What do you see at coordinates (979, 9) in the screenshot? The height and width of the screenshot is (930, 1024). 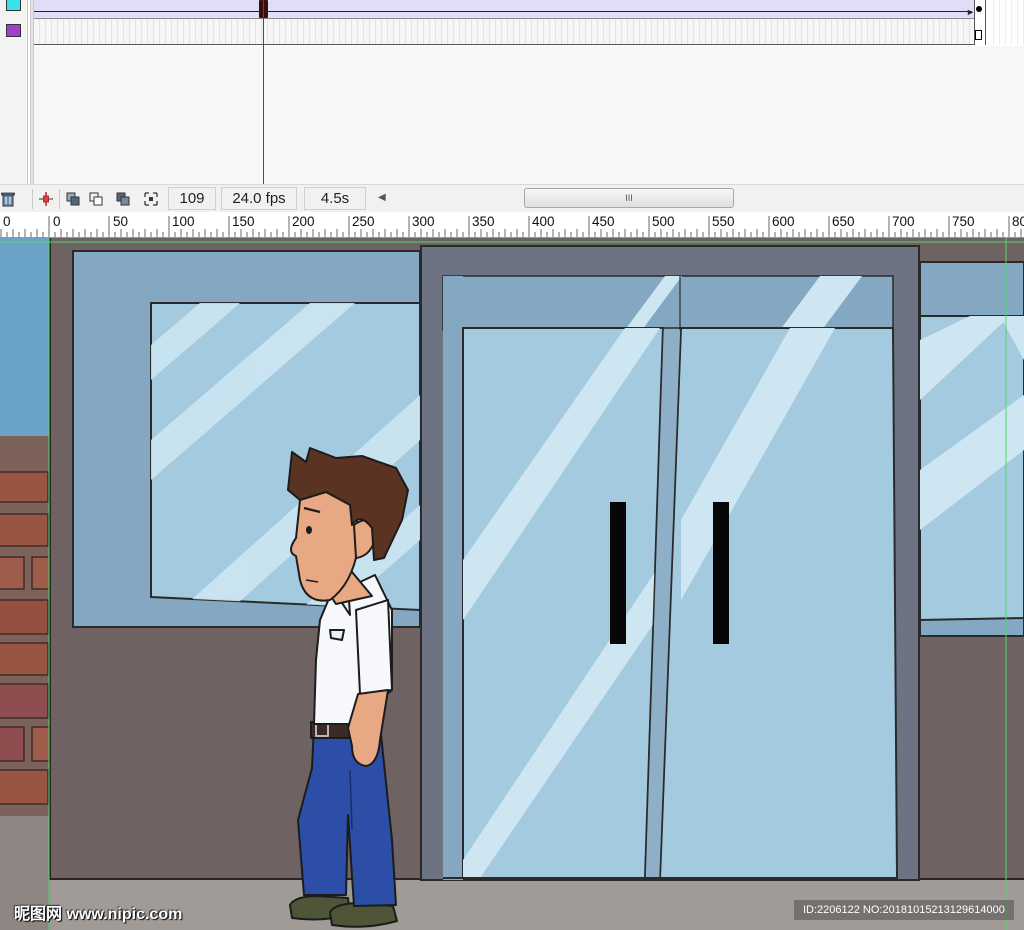 I see `keyframe-icon` at bounding box center [979, 9].